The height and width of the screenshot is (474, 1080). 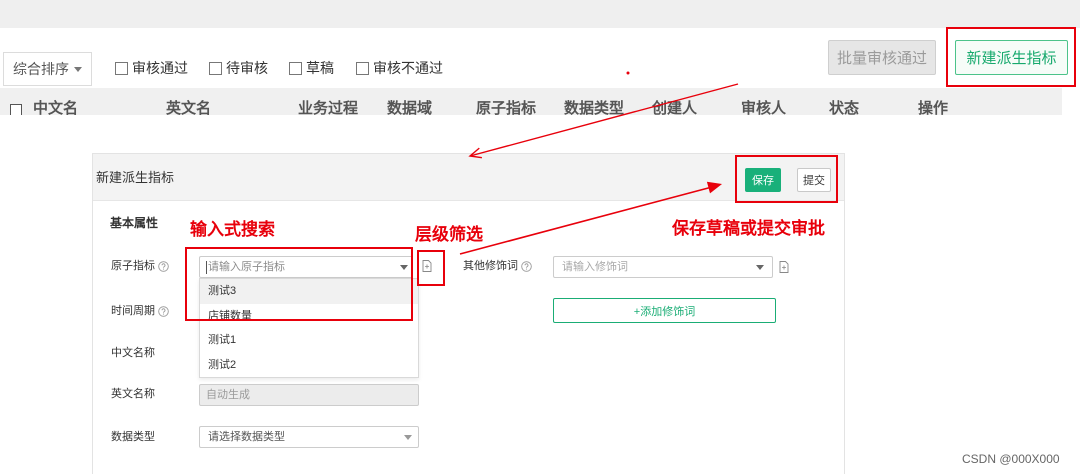 I want to click on atomic-metric-placeholder: 请输入原子指标, so click(x=246, y=267).